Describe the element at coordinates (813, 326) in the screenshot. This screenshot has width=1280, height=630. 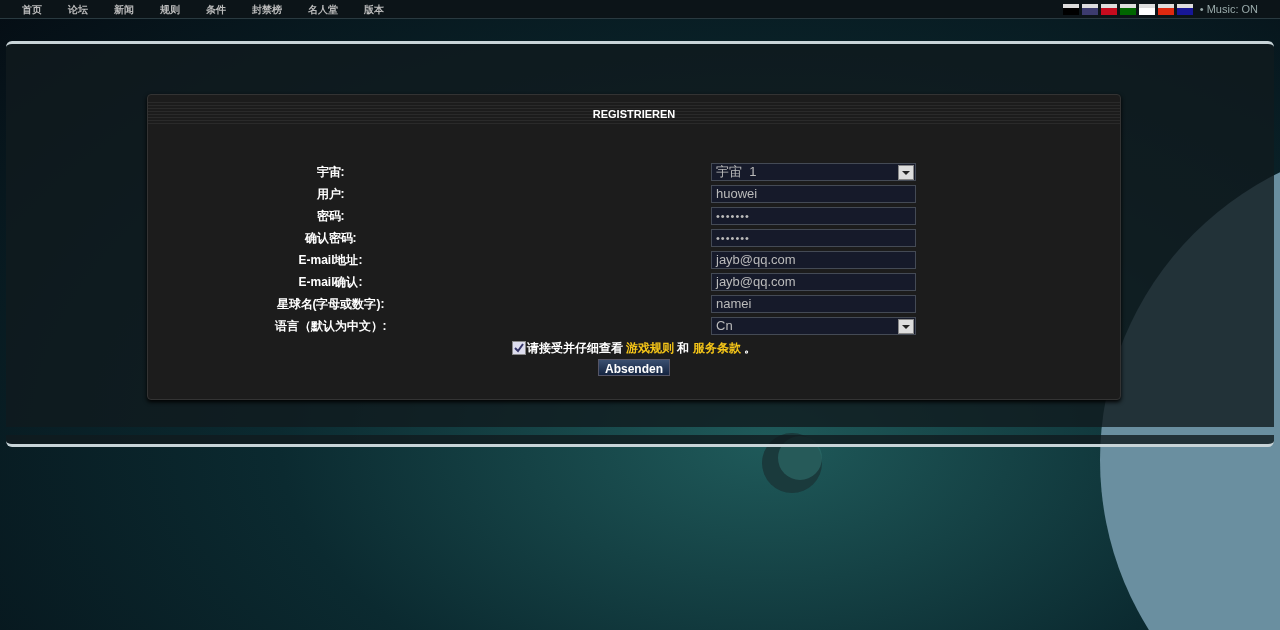
I see `dropdown: Cn` at that location.